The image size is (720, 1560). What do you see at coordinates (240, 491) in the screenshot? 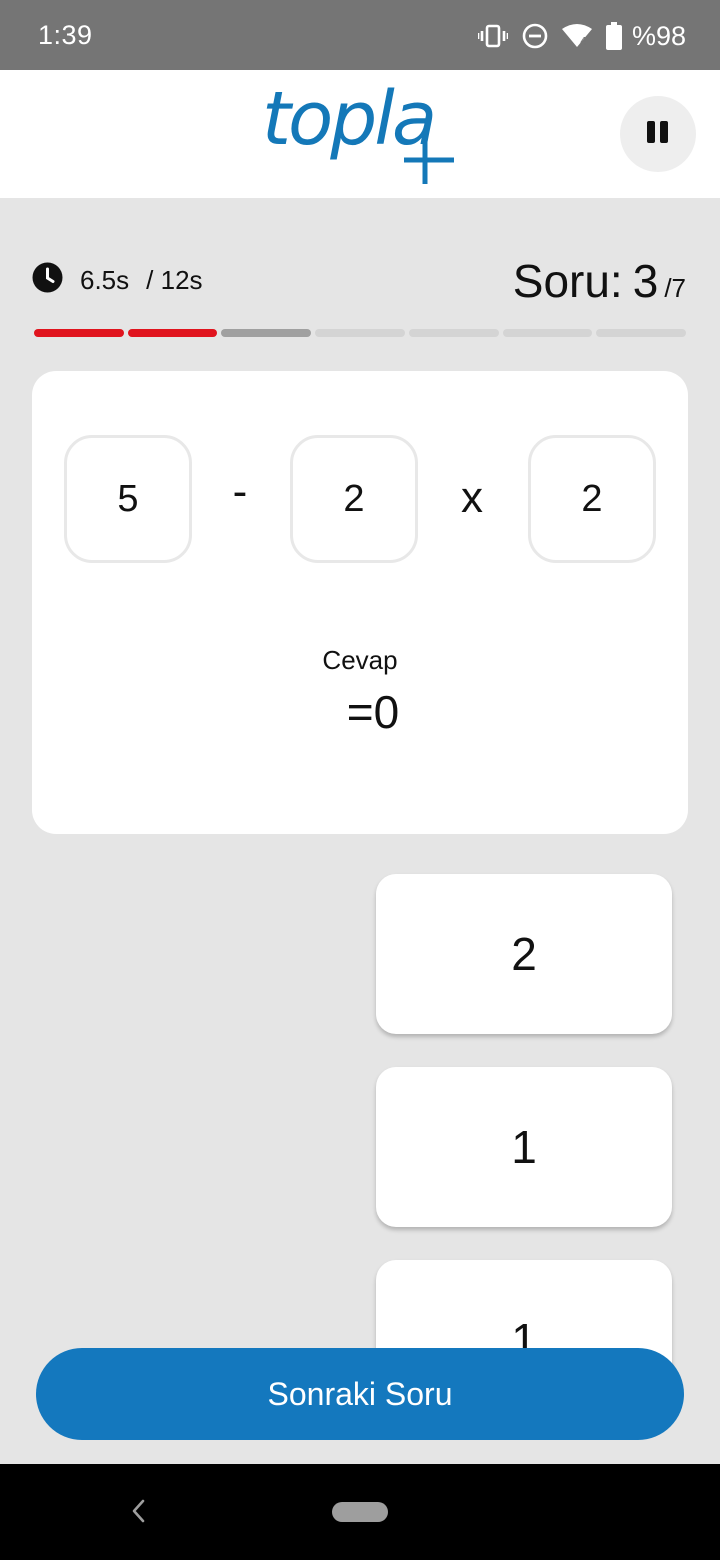
I see `operator-minus: -` at bounding box center [240, 491].